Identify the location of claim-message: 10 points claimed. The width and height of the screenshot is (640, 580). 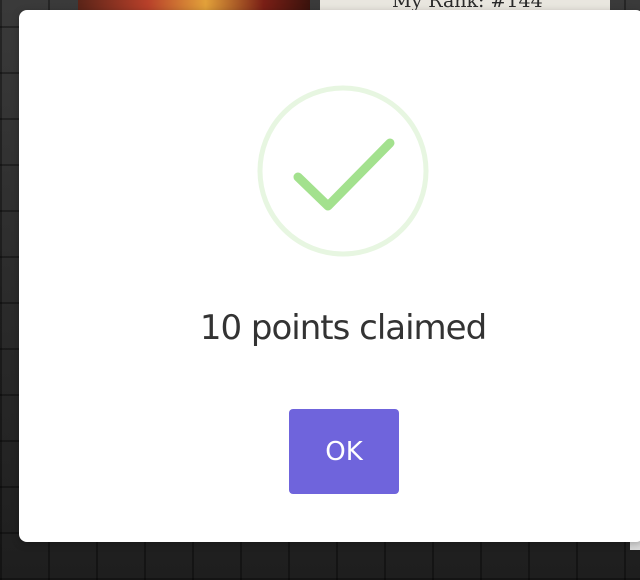
(343, 328).